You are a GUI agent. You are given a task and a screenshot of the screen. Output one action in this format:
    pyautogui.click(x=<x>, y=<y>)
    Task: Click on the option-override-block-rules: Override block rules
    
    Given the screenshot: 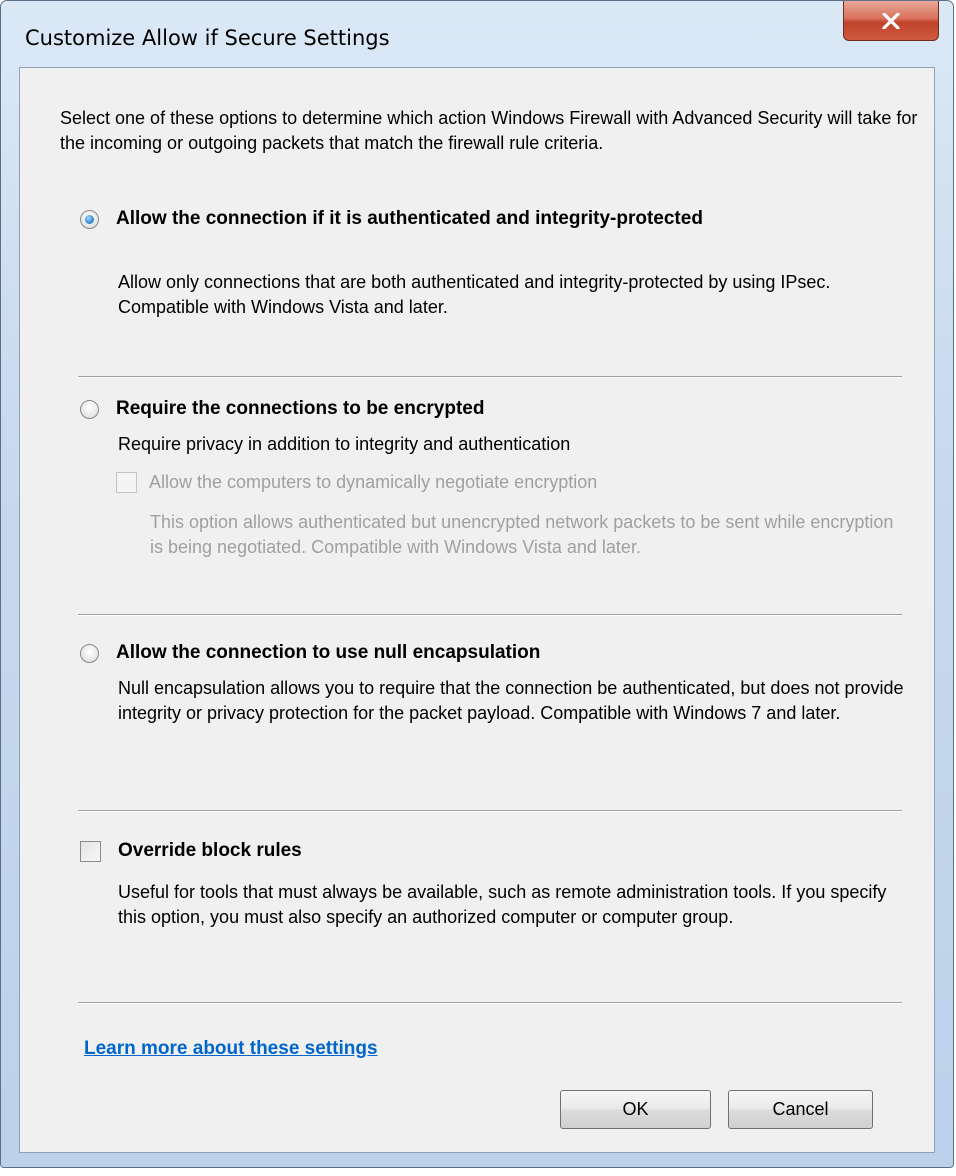 What is the action you would take?
    pyautogui.click(x=191, y=851)
    